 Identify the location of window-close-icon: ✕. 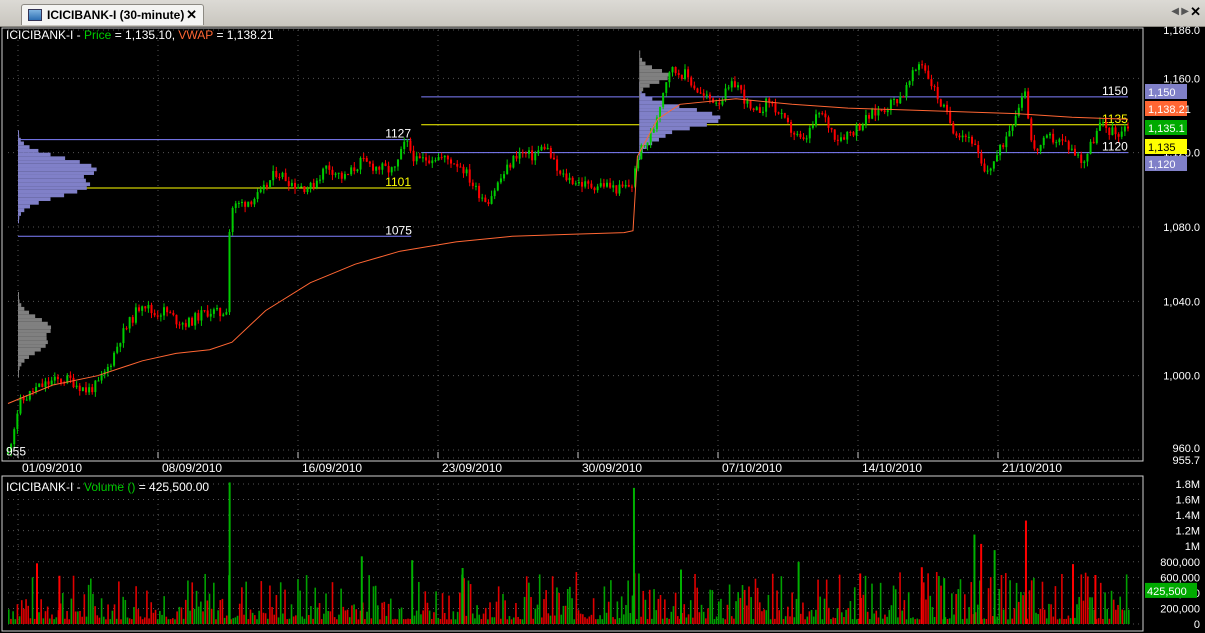
(1195, 12).